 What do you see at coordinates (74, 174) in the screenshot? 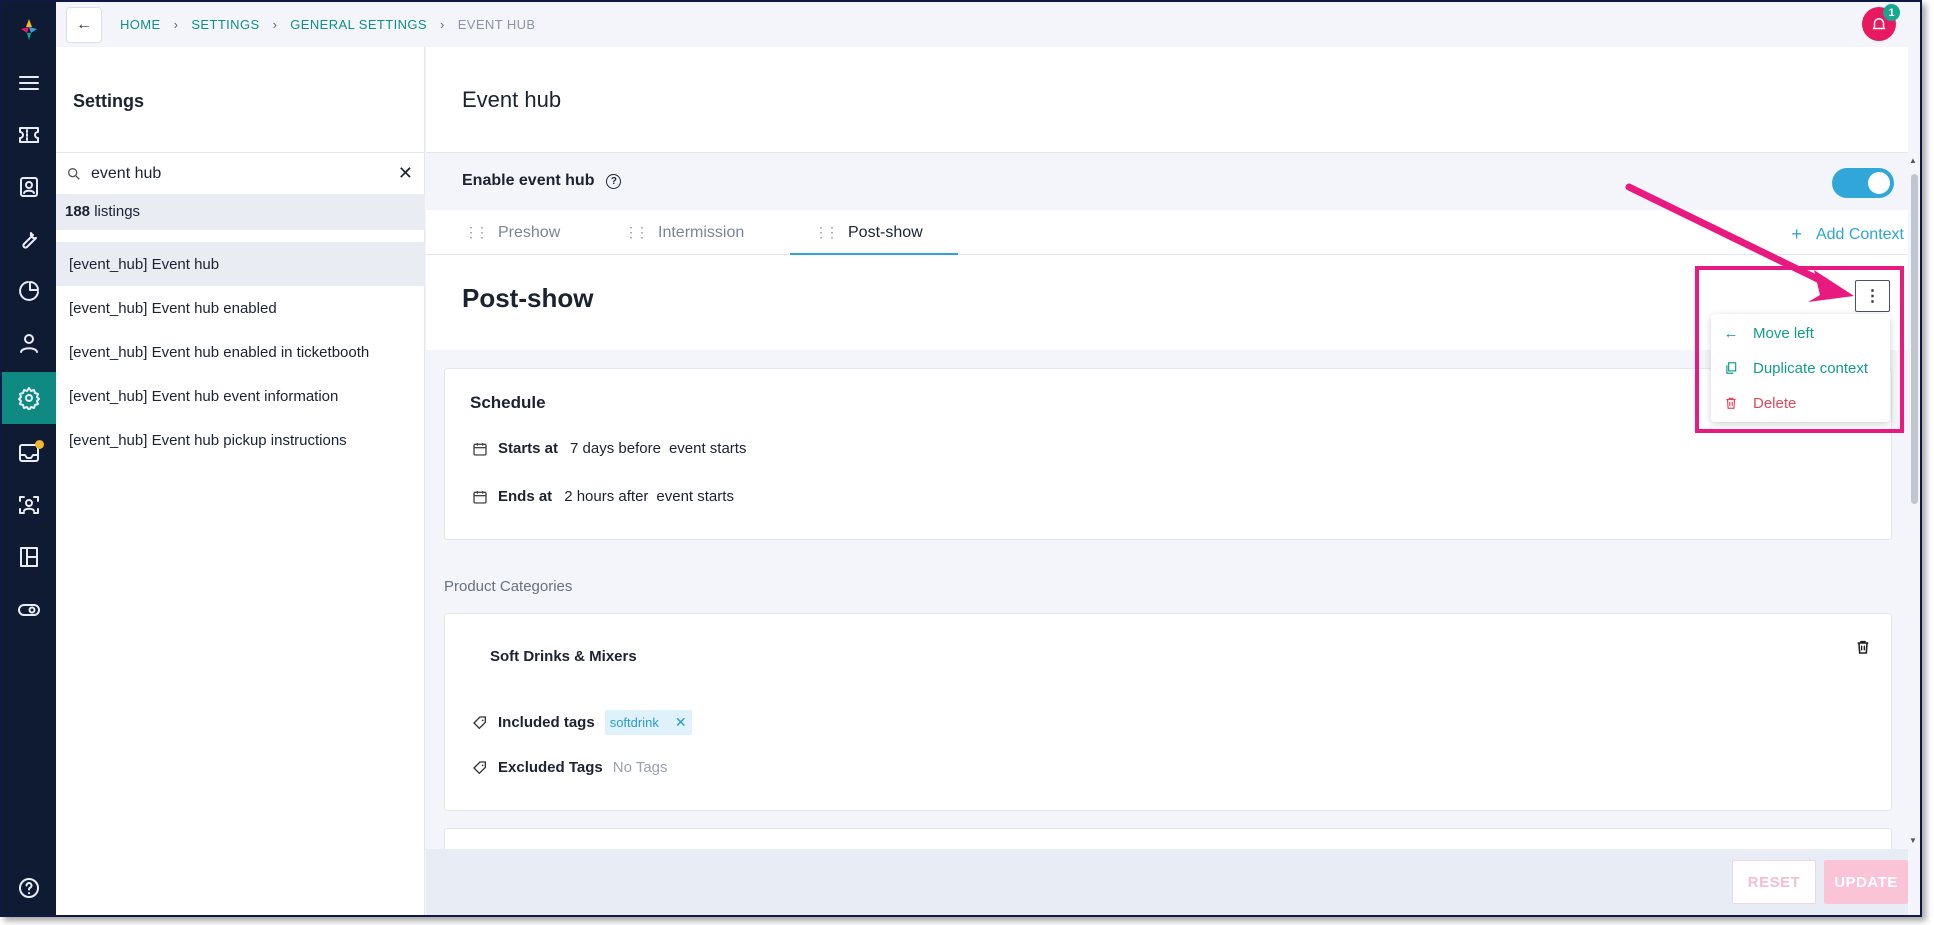
I see `search-icon` at bounding box center [74, 174].